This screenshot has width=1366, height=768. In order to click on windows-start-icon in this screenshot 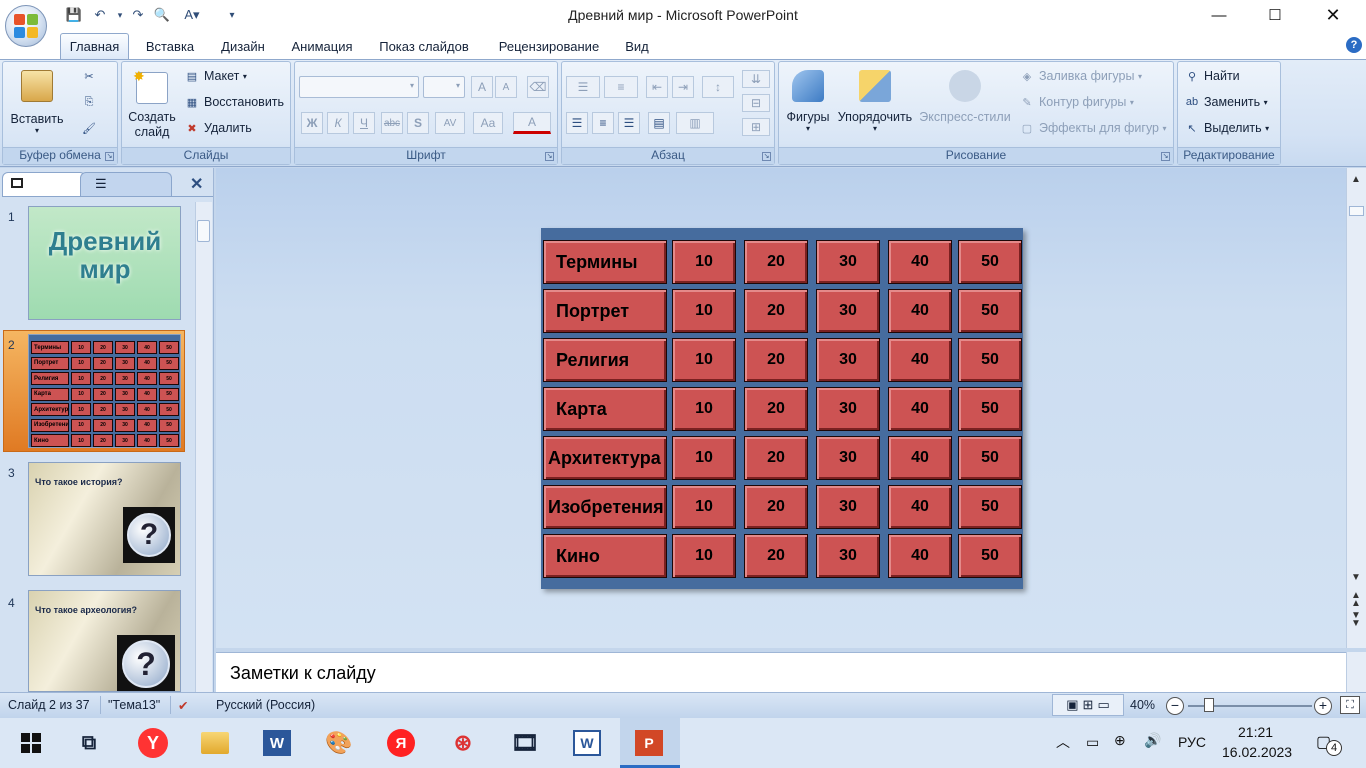, I will do `click(31, 743)`.